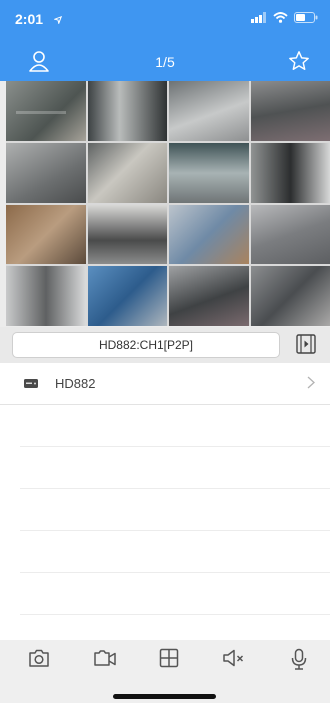 This screenshot has width=330, height=703. I want to click on microphone-icon, so click(299, 659).